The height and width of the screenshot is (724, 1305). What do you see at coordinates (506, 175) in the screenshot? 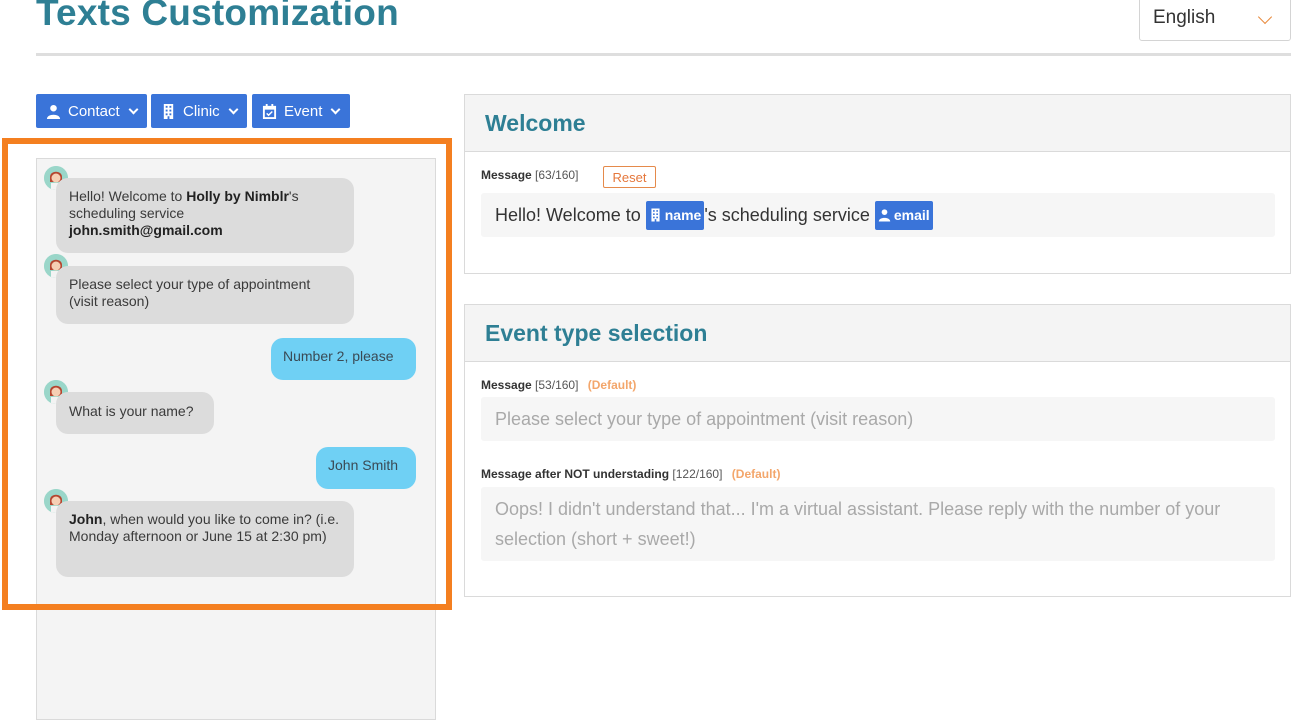
I see `welcome-message-label-text: Message` at bounding box center [506, 175].